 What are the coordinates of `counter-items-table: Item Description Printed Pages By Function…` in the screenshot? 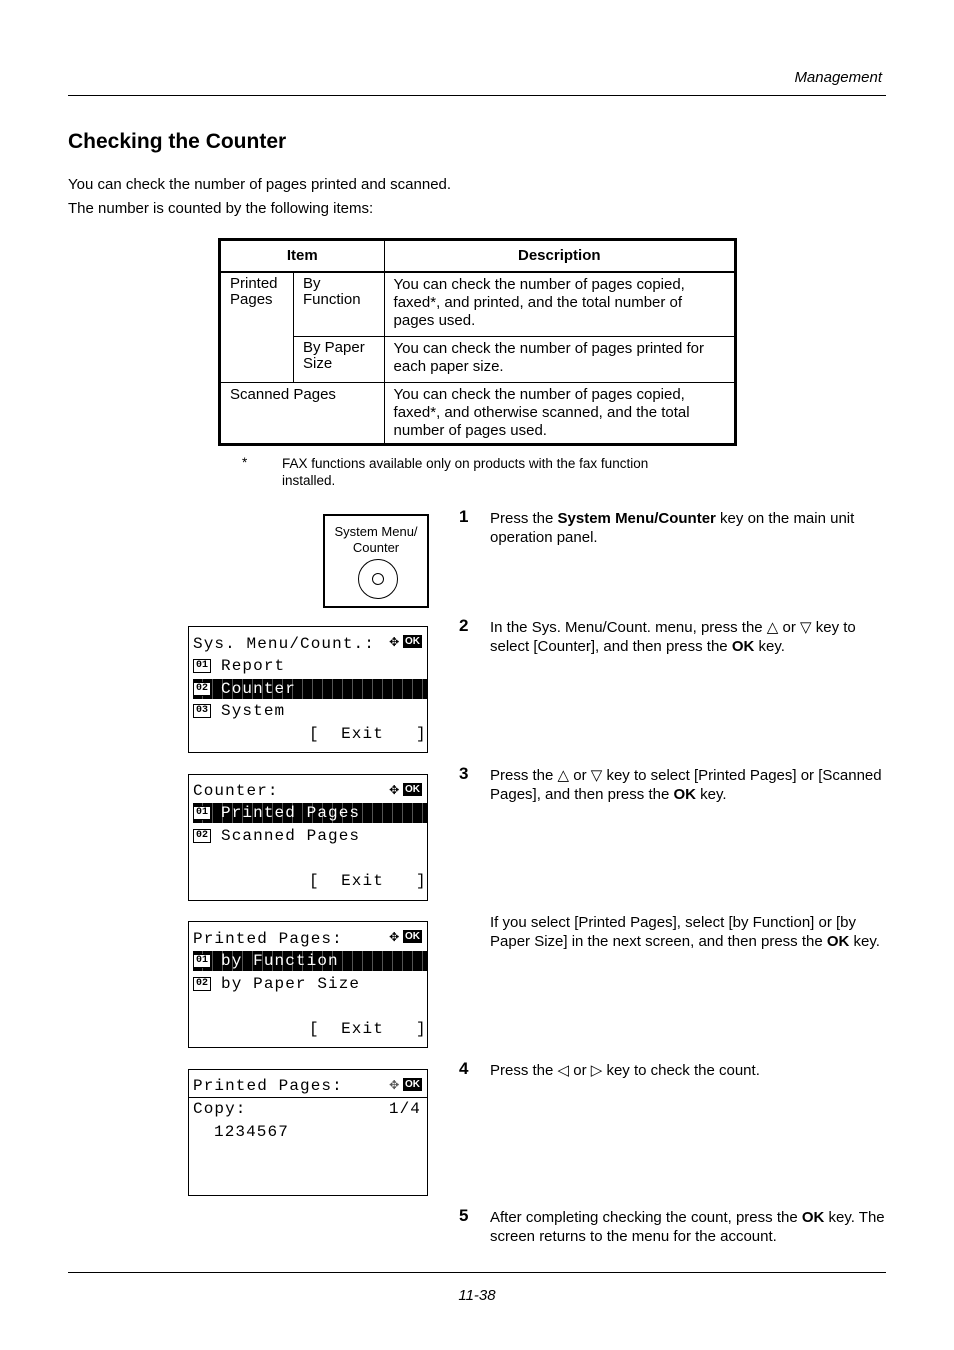 It's located at (477, 342).